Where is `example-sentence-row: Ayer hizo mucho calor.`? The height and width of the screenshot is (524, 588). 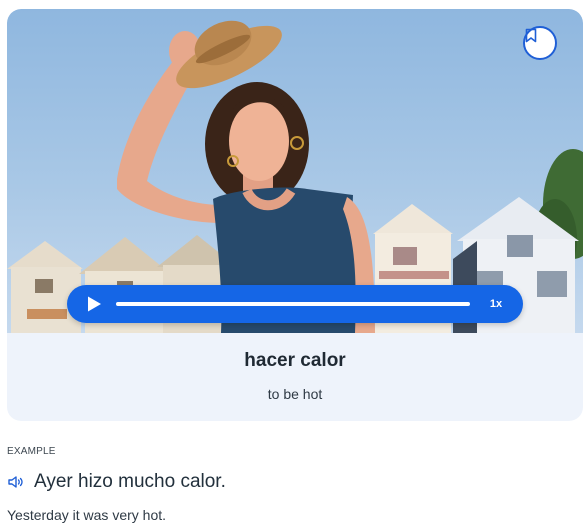
example-sentence-row: Ayer hizo mucho calor. is located at coordinates (116, 482).